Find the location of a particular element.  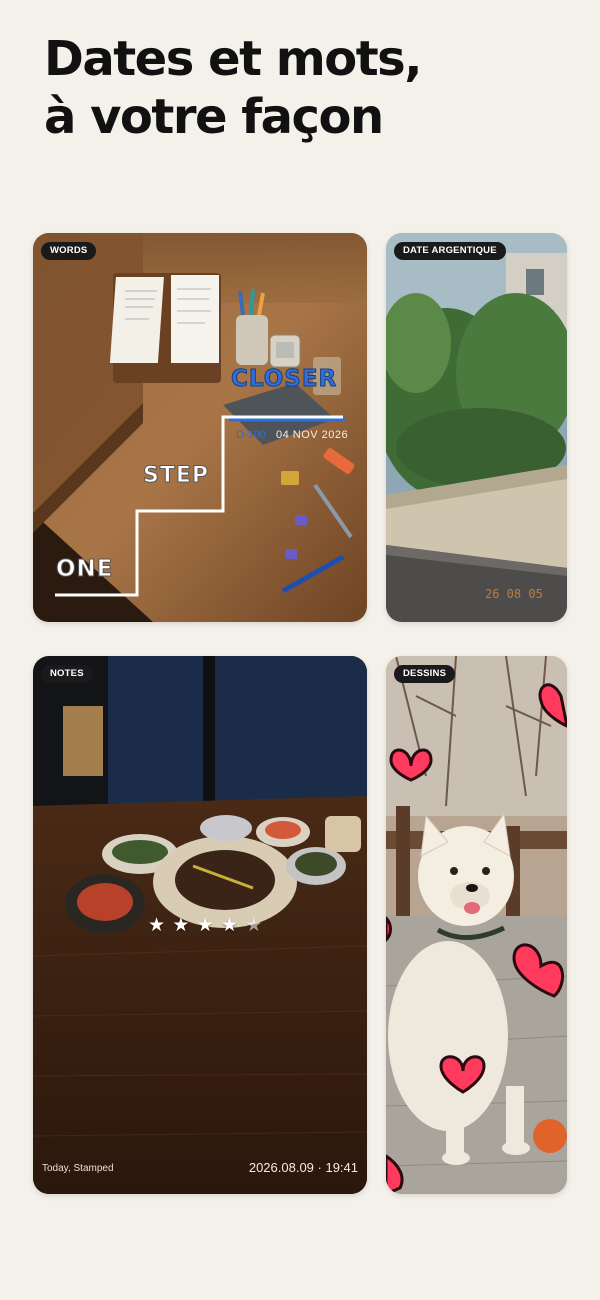

star-rating: ★ ★ ★ ★ ★ is located at coordinates (205, 925).